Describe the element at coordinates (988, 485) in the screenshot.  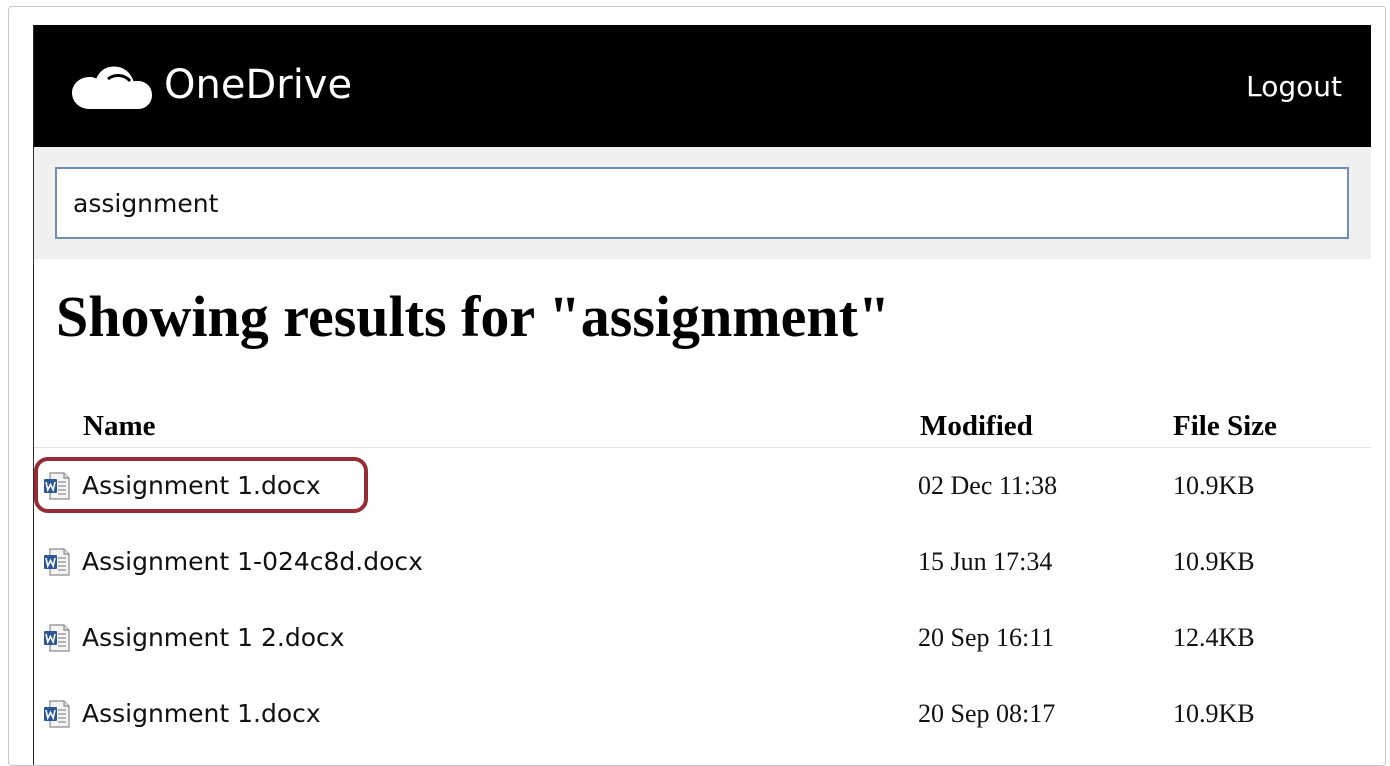
I see `file-modified: 02 Dec 11:38` at that location.